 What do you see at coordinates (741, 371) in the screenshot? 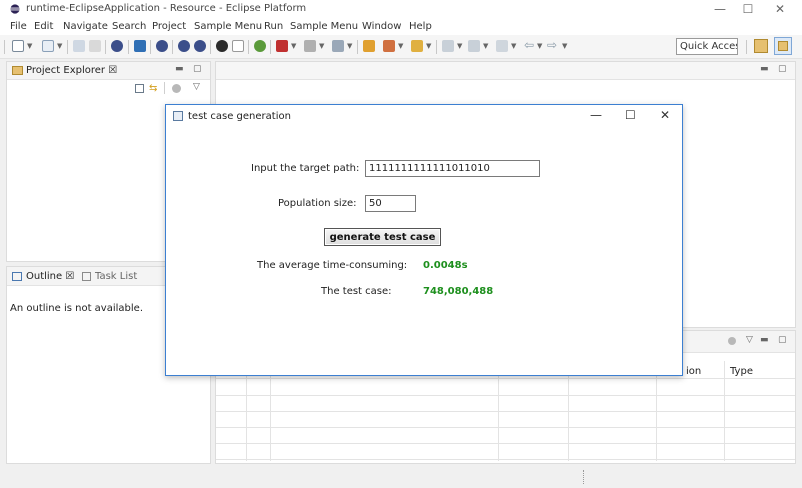
I see `column-header-type: Type` at bounding box center [741, 371].